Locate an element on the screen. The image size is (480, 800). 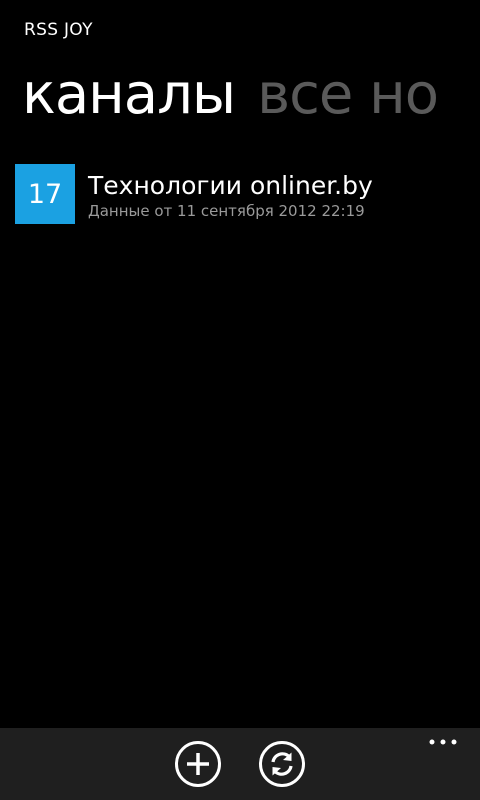
add-icon is located at coordinates (198, 764).